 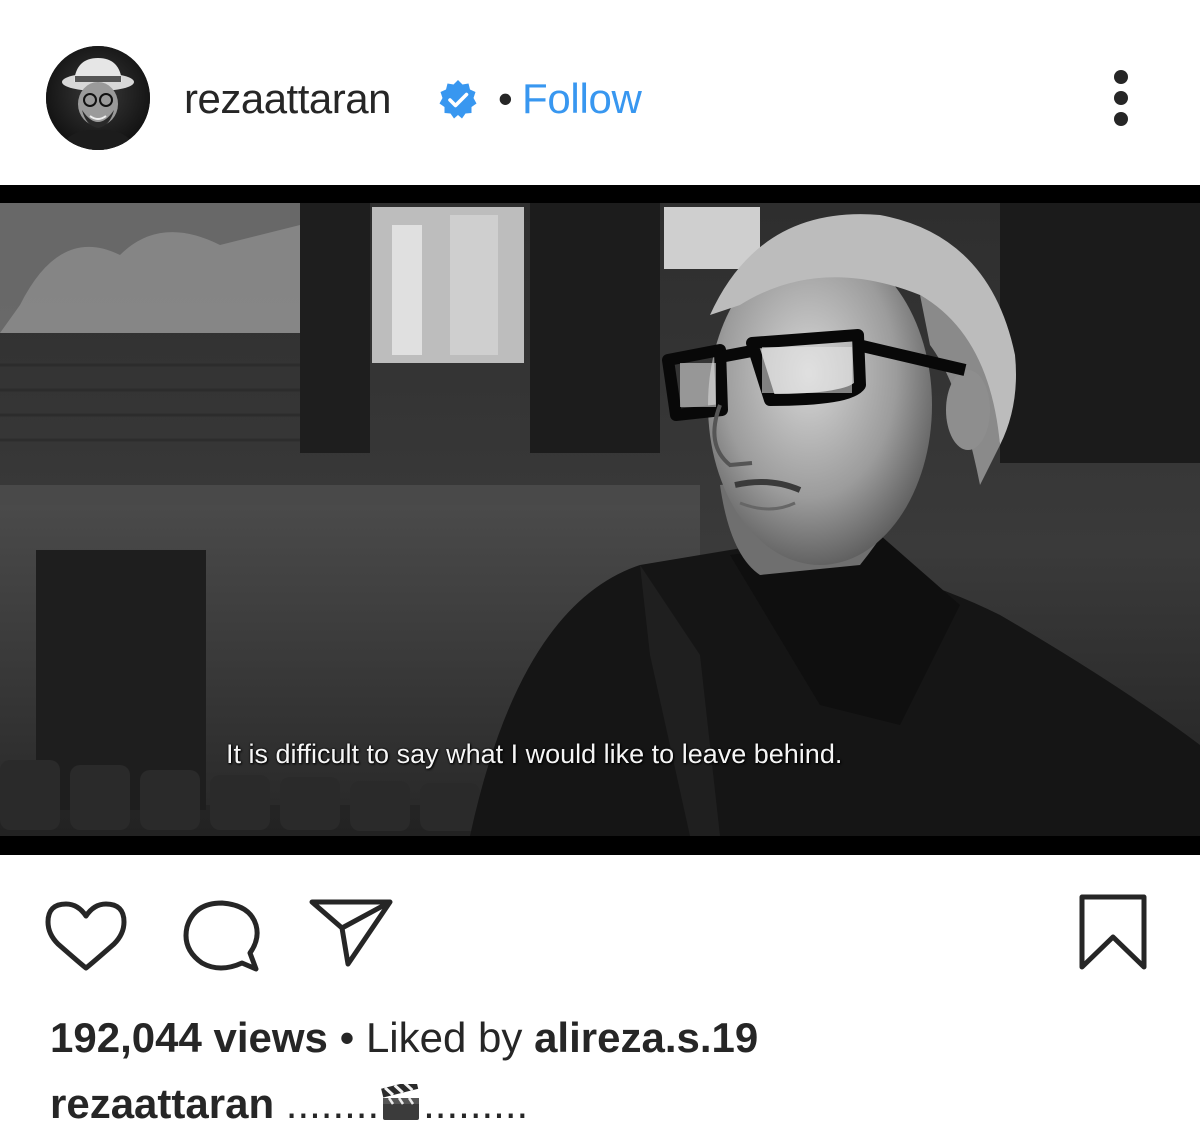 I want to click on liked-by-prefix: Liked by, so click(x=450, y=1037).